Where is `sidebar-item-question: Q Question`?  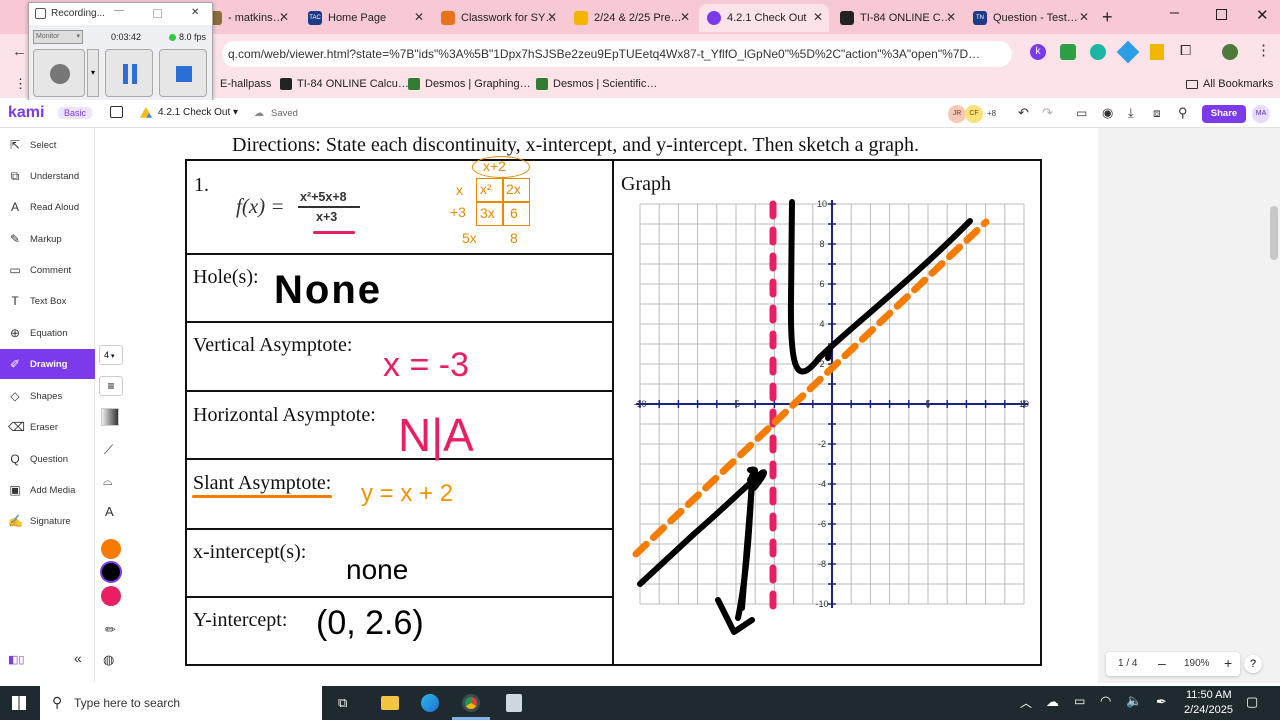 sidebar-item-question: Q Question is located at coordinates (47, 459).